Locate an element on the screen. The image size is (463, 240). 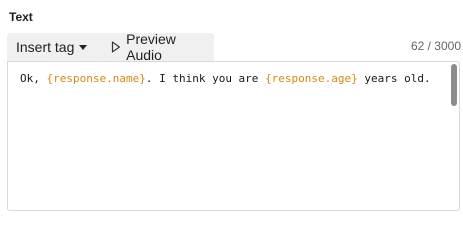
preview-audio-button: Preview Audio is located at coordinates (158, 47).